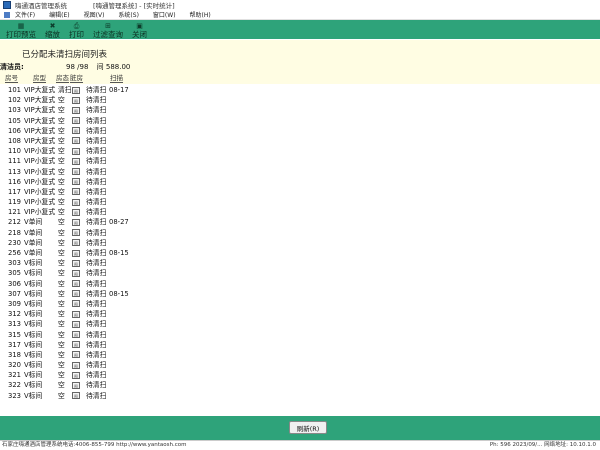 Image resolution: width=600 pixels, height=450 pixels. I want to click on table-row: 322 V标间 空图待清扫, so click(300, 385).